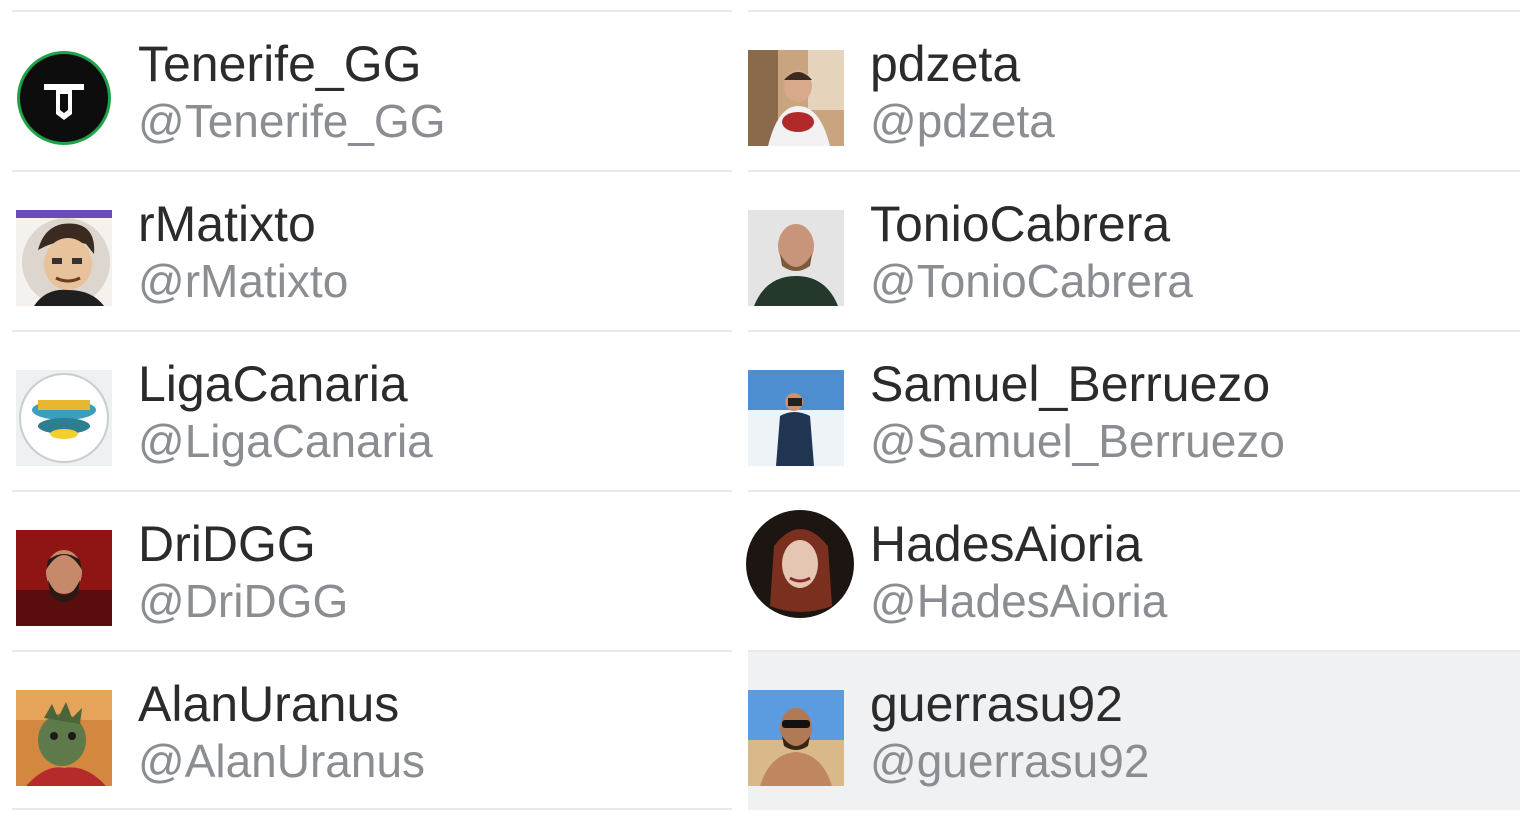 This screenshot has width=1520, height=828. I want to click on user-handle: @guerrasu92, so click(1010, 761).